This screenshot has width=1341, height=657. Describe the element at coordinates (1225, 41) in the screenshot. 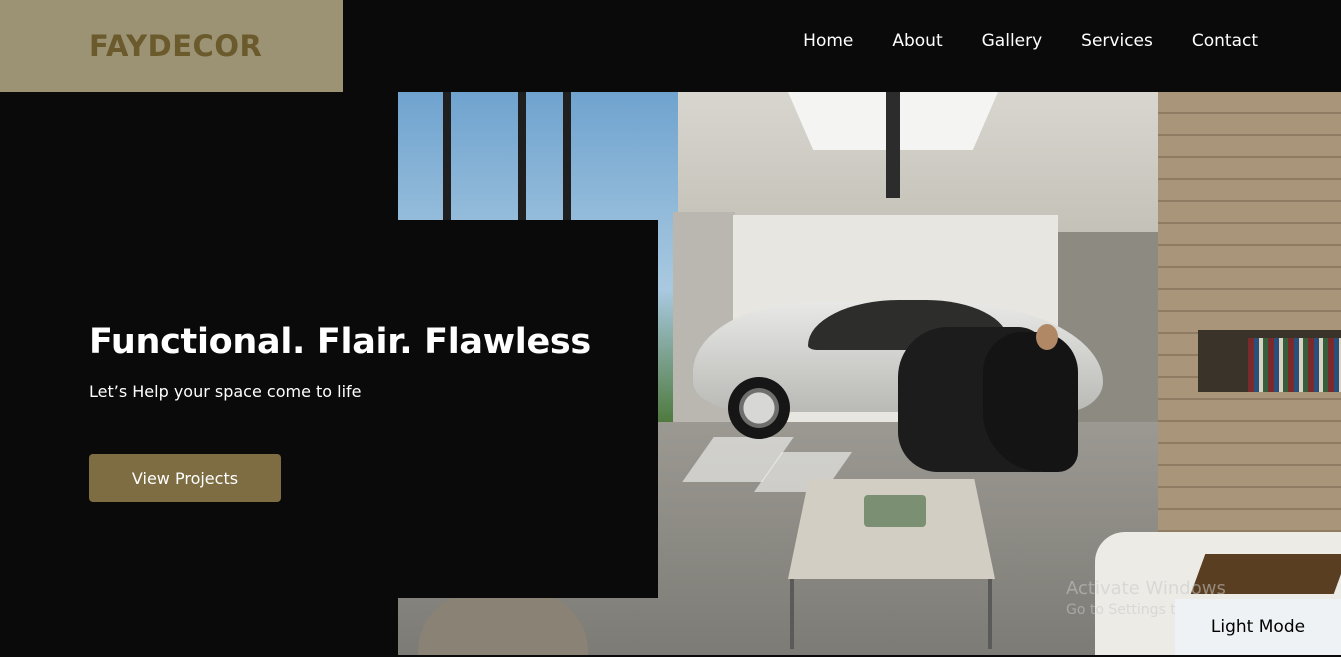

I see `nav-contact: Contact` at that location.